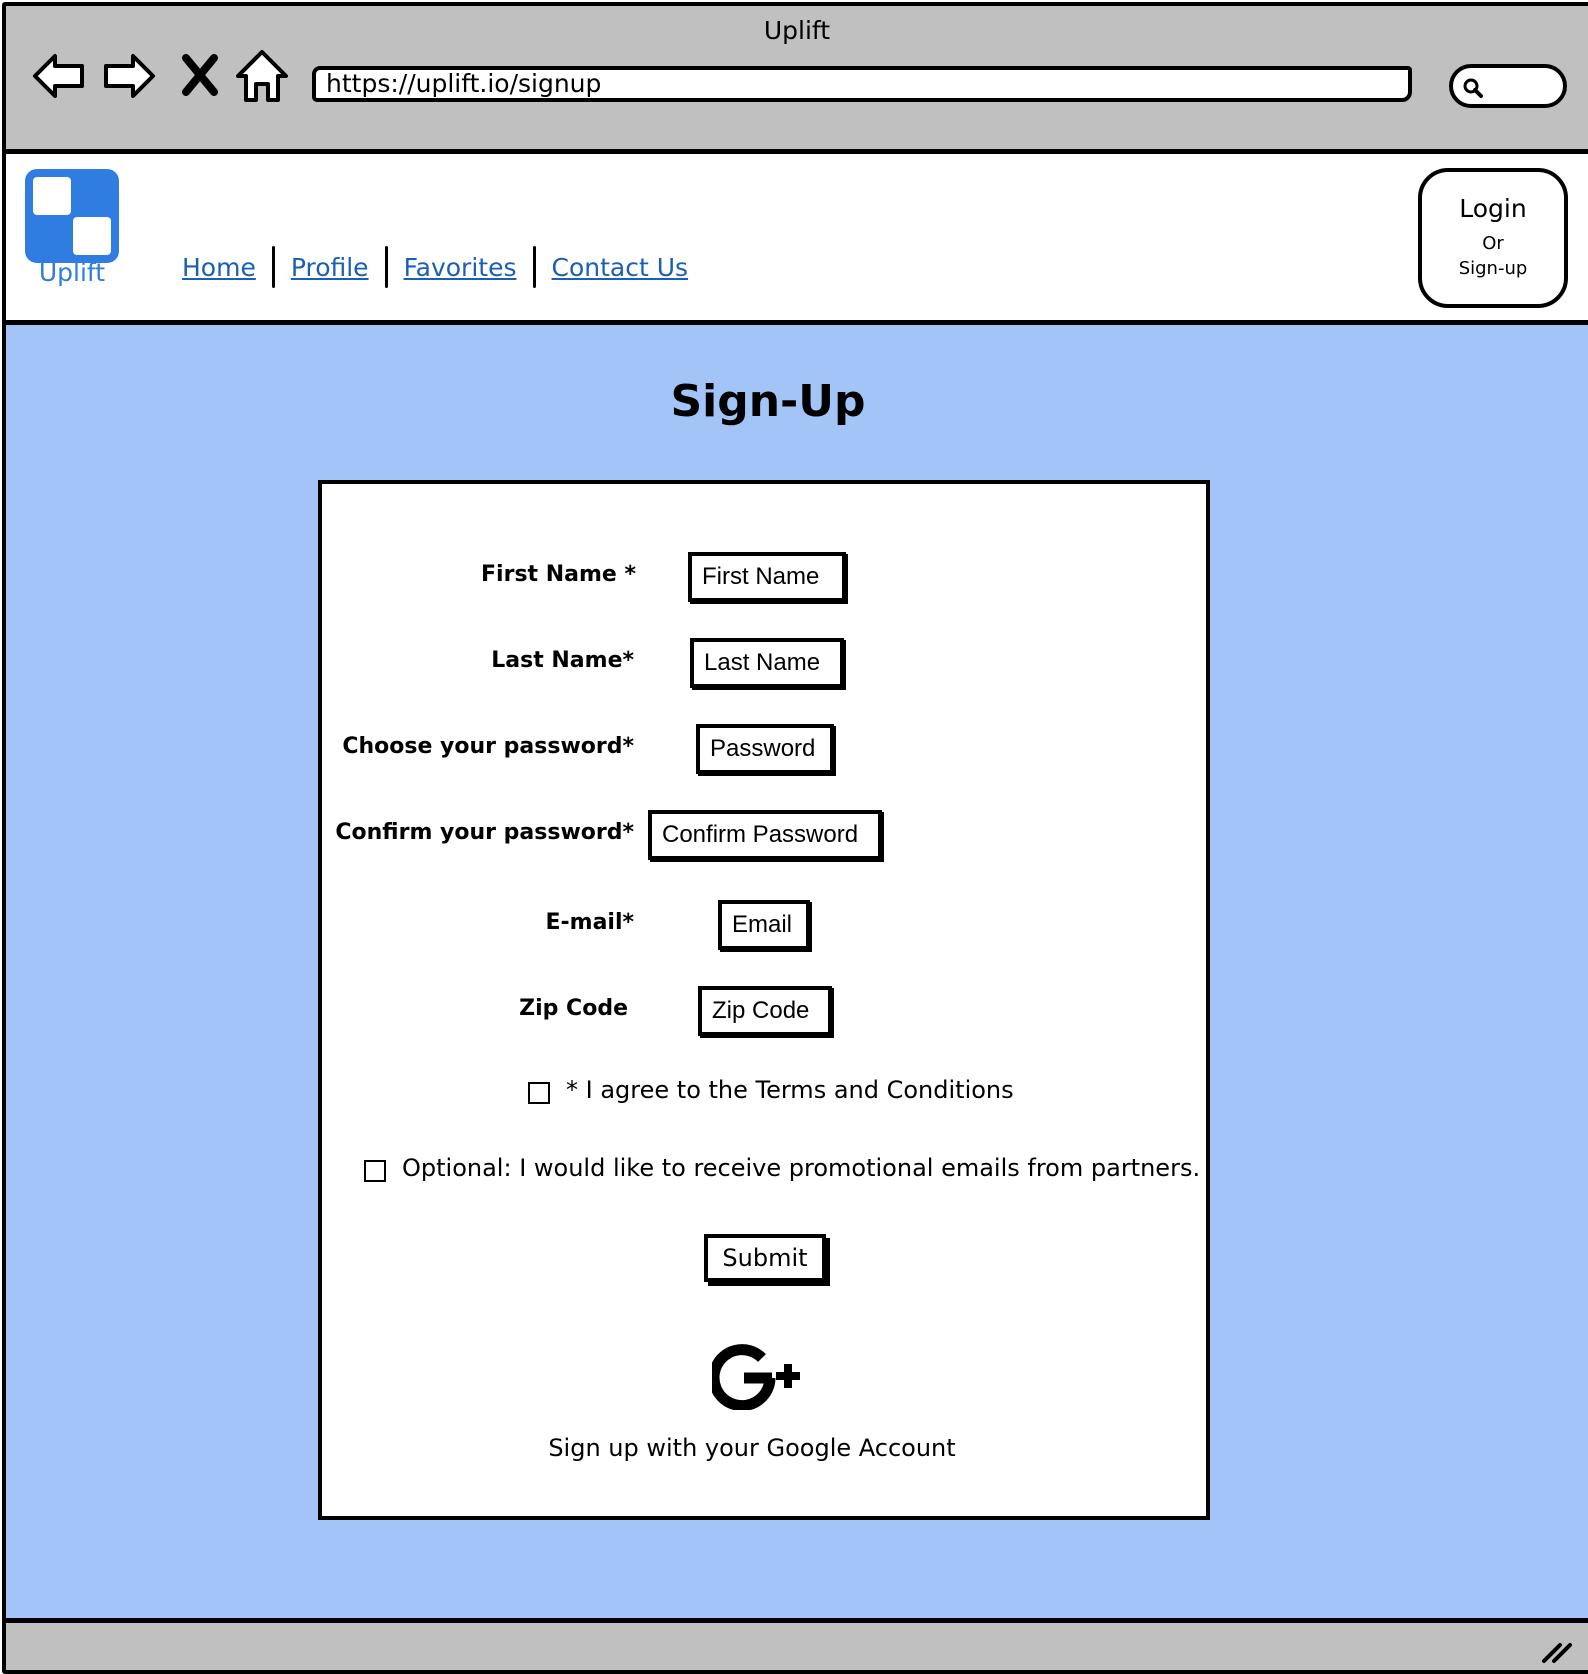  I want to click on nav-favorites-link: Favorites, so click(460, 267).